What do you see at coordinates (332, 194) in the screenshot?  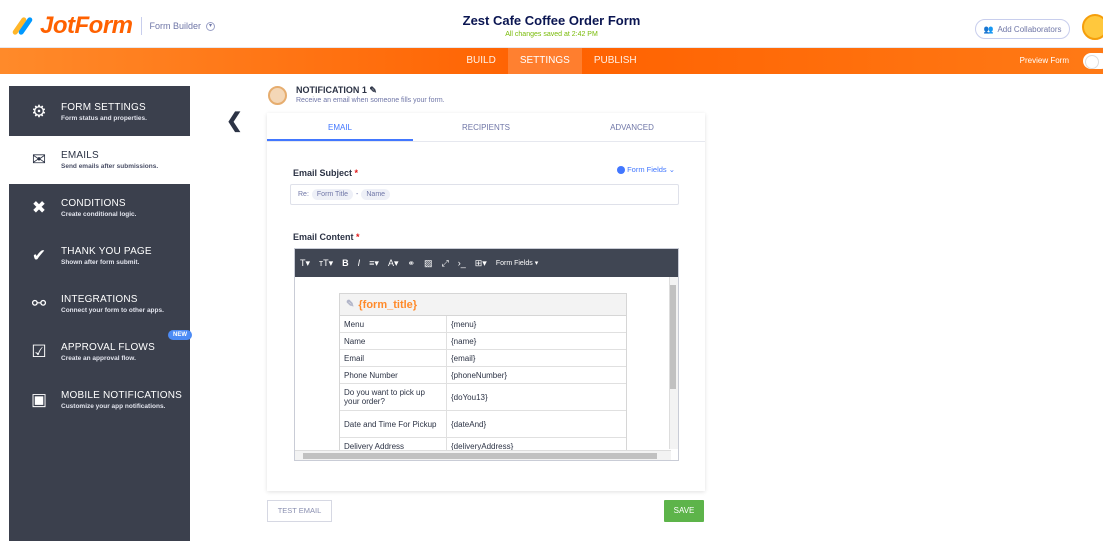 I see `subject-chip-form-title: Form Title` at bounding box center [332, 194].